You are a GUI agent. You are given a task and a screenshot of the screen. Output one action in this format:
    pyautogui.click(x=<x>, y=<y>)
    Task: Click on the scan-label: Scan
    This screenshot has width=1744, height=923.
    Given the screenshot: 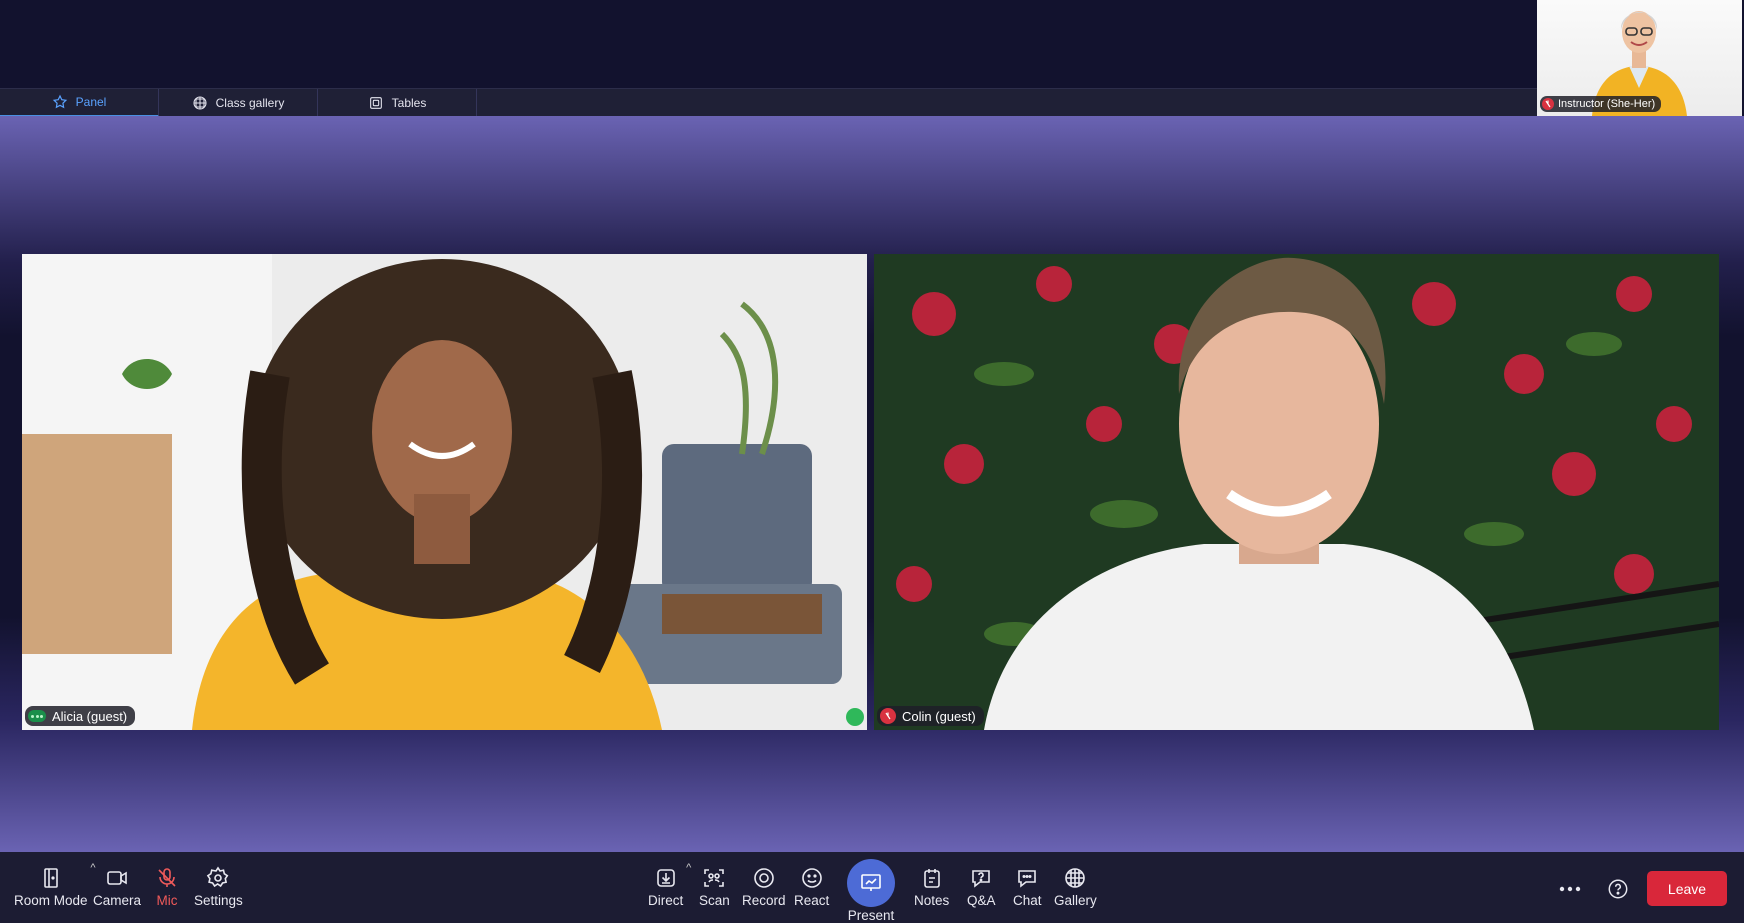 What is the action you would take?
    pyautogui.click(x=714, y=900)
    